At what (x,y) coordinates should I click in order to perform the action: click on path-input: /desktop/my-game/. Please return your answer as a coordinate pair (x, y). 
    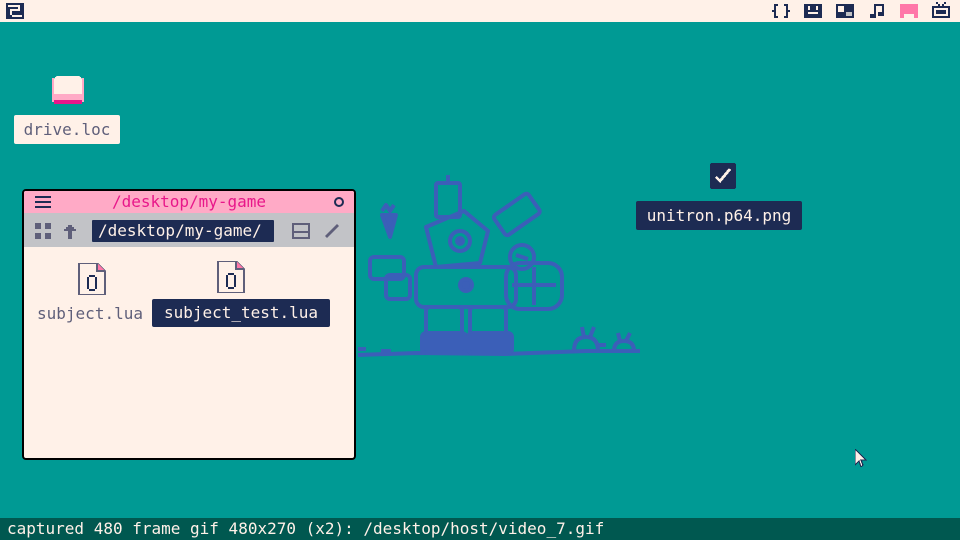
    Looking at the image, I should click on (183, 231).